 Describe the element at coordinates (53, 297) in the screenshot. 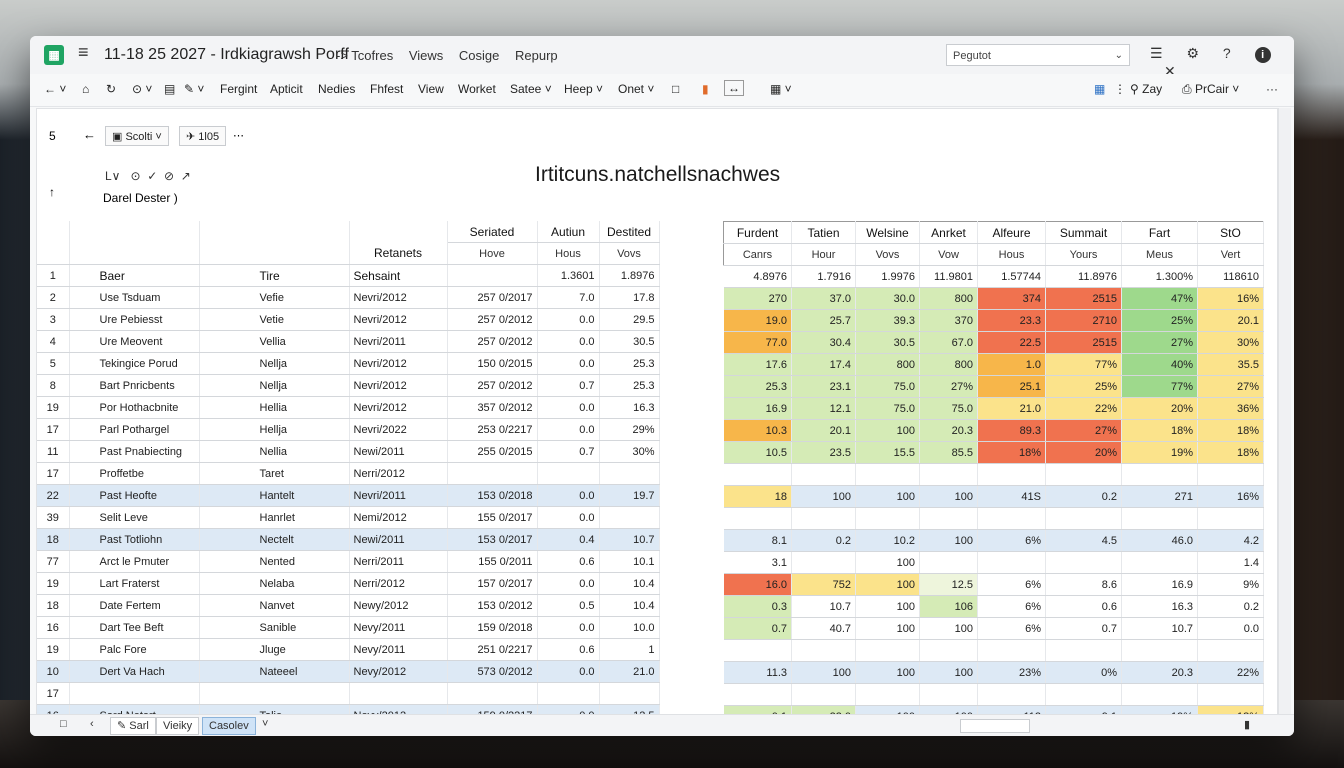

I see `row-number: 2` at that location.